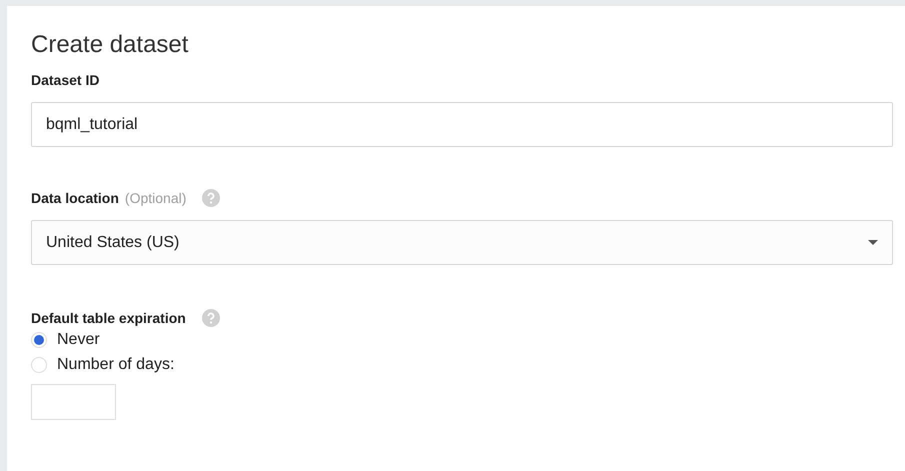 The width and height of the screenshot is (905, 471). I want to click on days-field, so click(73, 402).